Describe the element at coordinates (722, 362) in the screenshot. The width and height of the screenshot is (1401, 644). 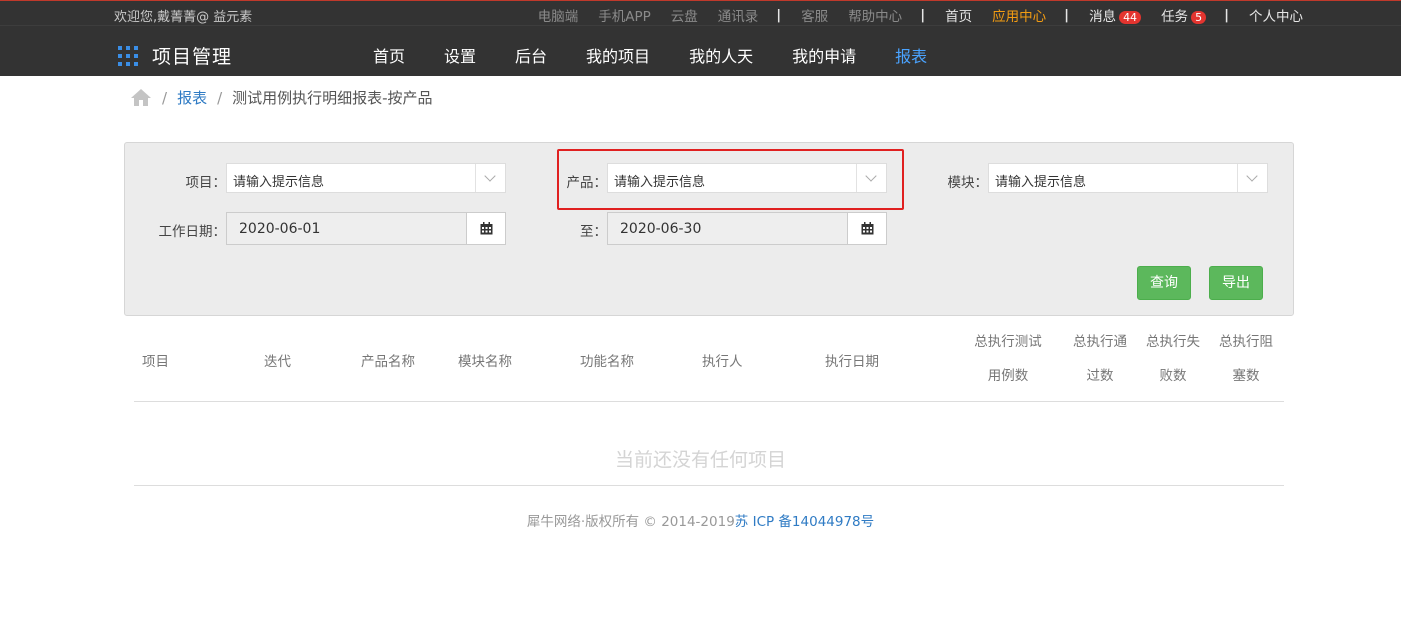
I see `column-header-executor: 执行人` at that location.